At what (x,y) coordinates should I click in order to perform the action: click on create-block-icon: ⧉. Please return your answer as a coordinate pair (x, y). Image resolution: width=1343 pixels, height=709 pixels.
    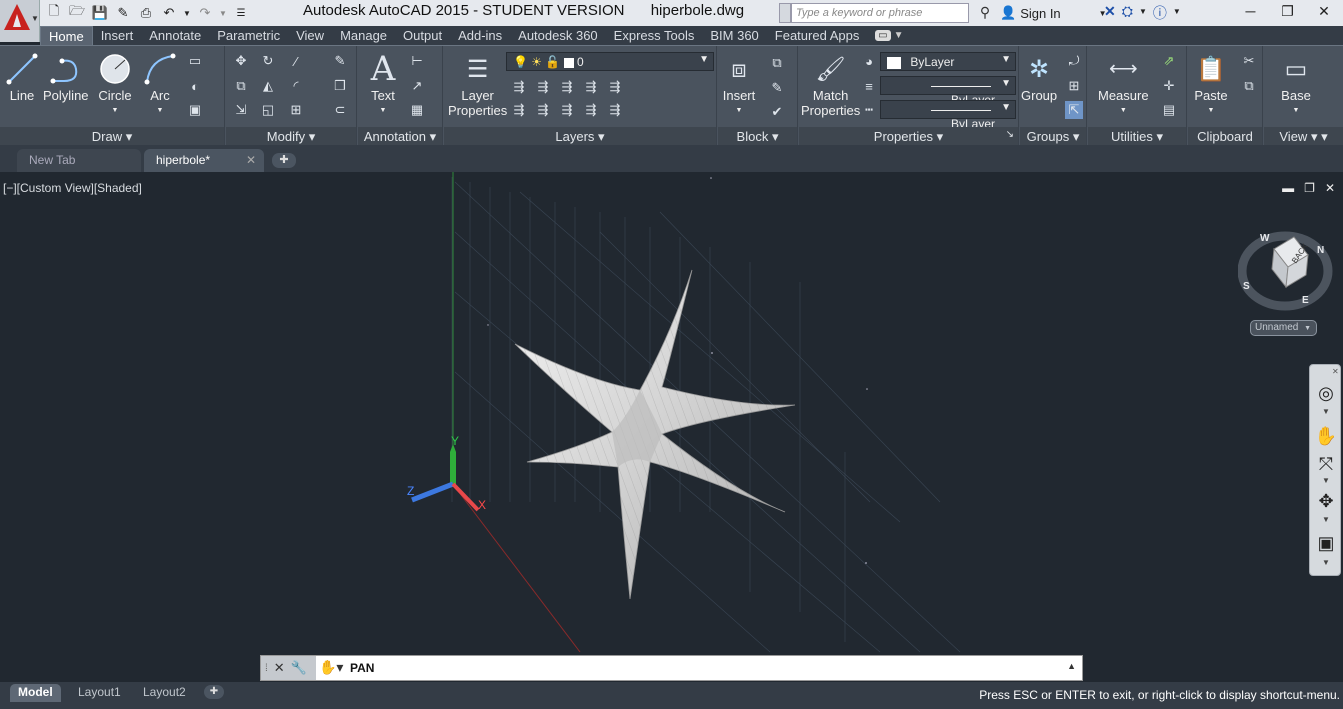
    Looking at the image, I should click on (777, 63).